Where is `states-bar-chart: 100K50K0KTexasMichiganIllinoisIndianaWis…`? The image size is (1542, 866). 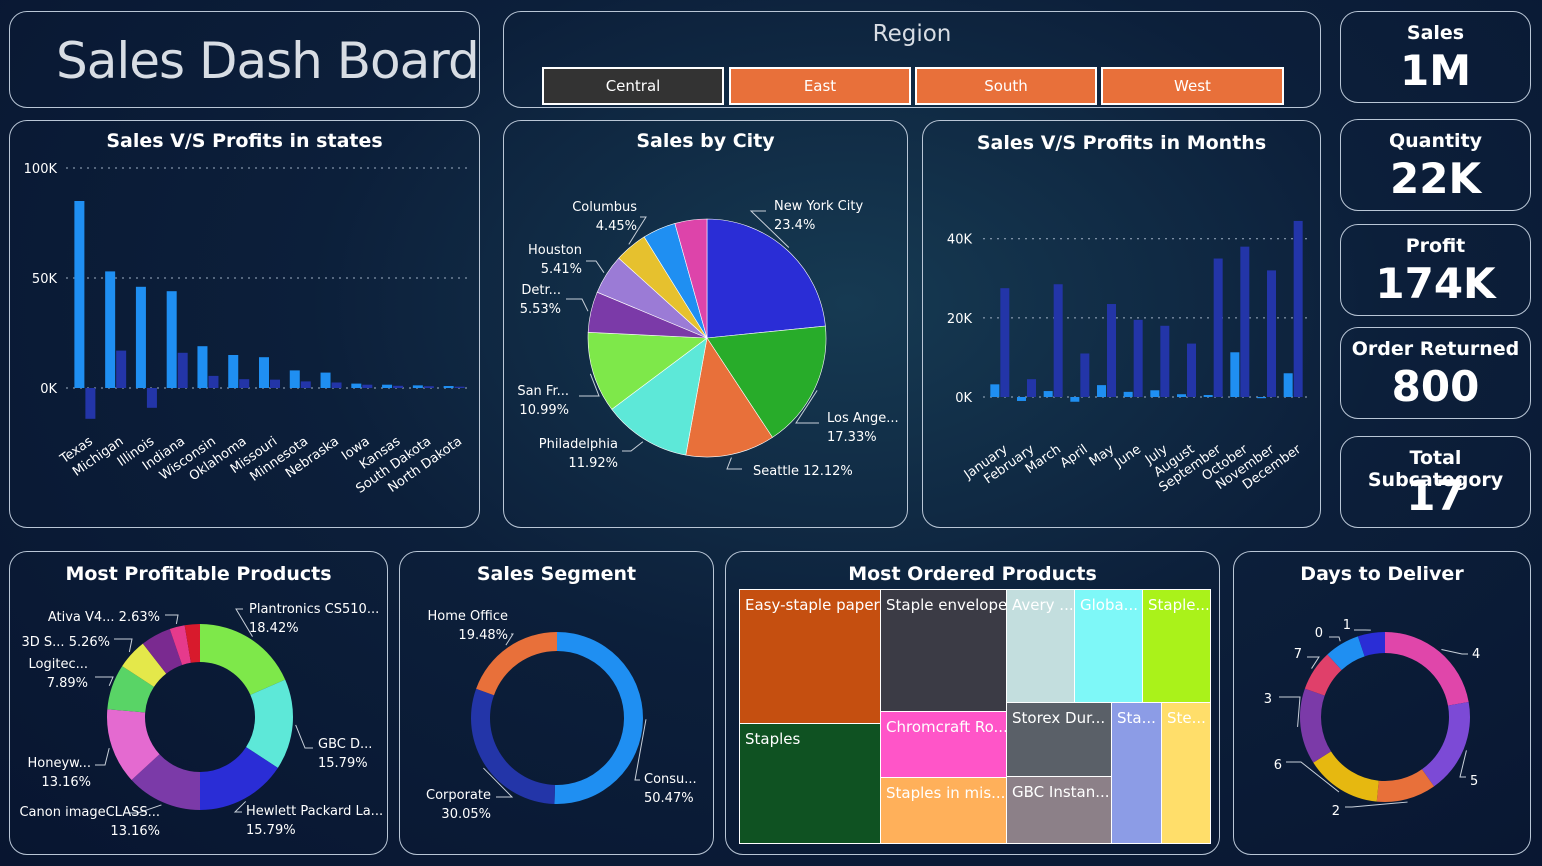
states-bar-chart: 100K50K0KTexasMichiganIllinoisIndianaWis… is located at coordinates (244, 324).